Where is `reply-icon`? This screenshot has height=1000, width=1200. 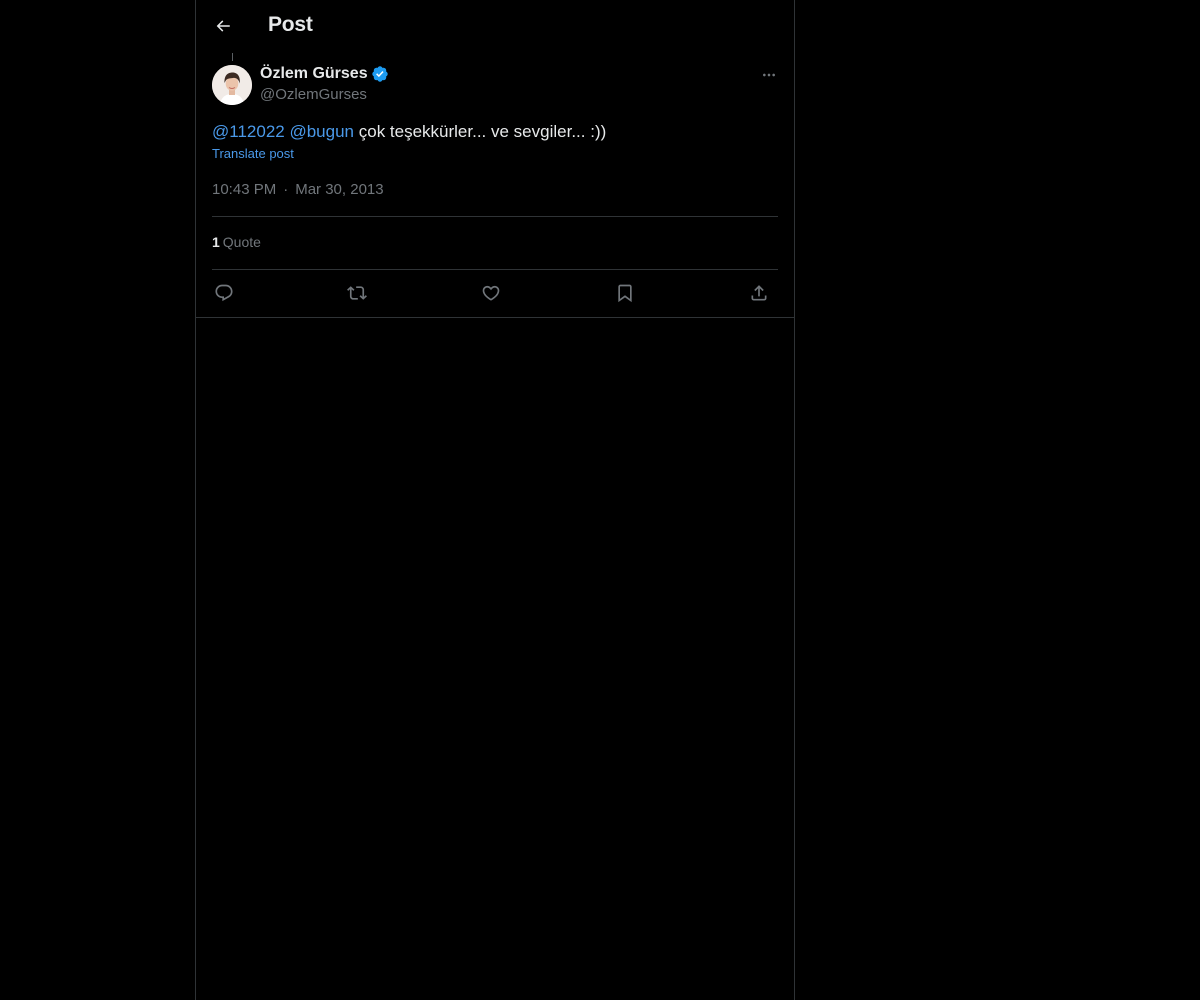 reply-icon is located at coordinates (224, 293).